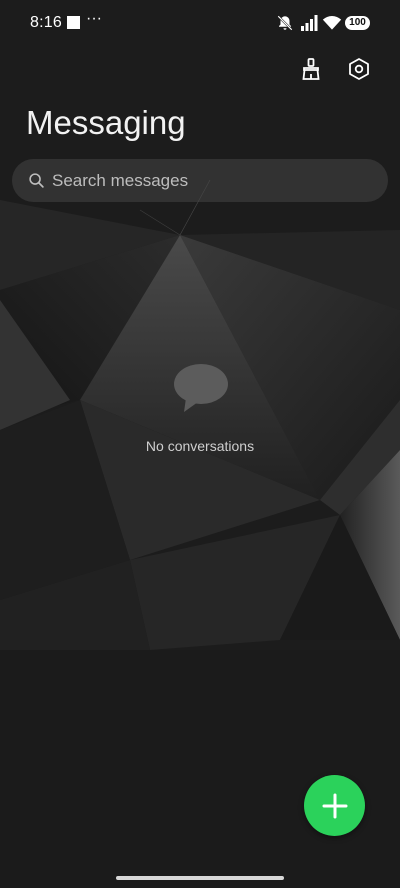 This screenshot has height=888, width=400. Describe the element at coordinates (285, 23) in the screenshot. I see `notifications-off-icon` at that location.